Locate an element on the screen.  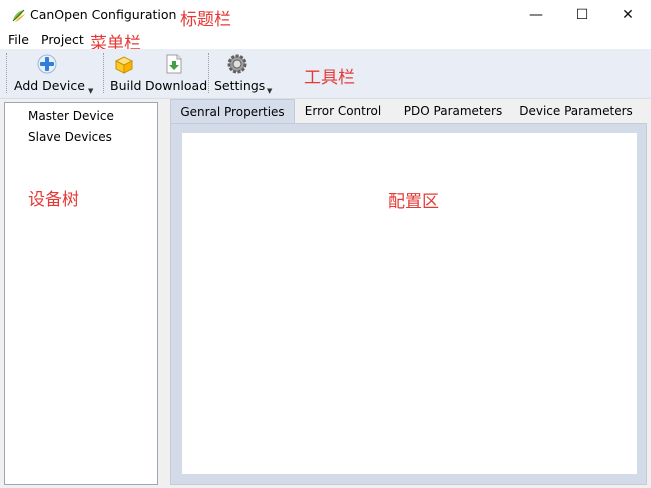
tree-item-master-device: Master Device is located at coordinates (71, 116).